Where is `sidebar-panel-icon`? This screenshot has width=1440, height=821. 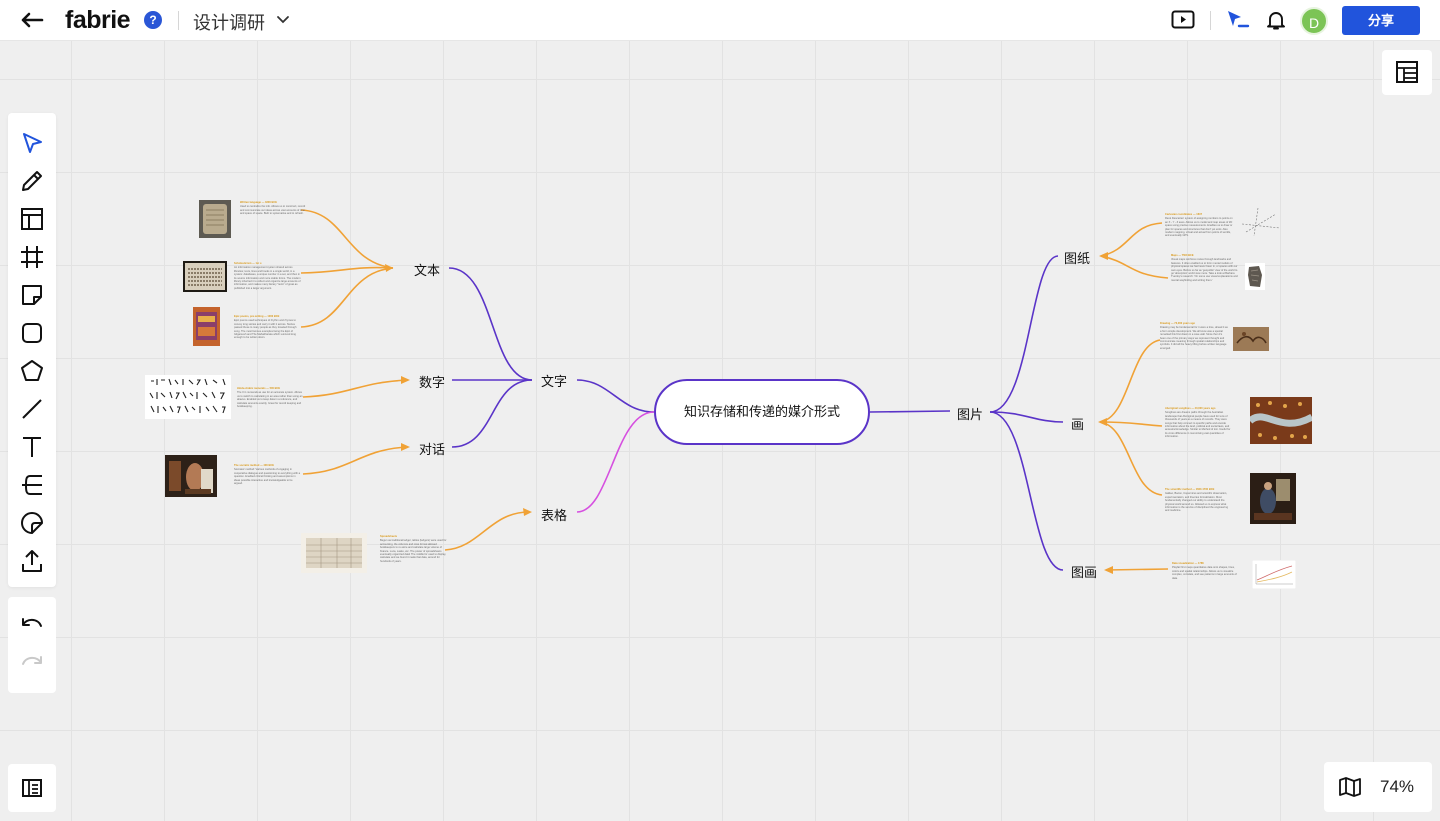 sidebar-panel-icon is located at coordinates (32, 788).